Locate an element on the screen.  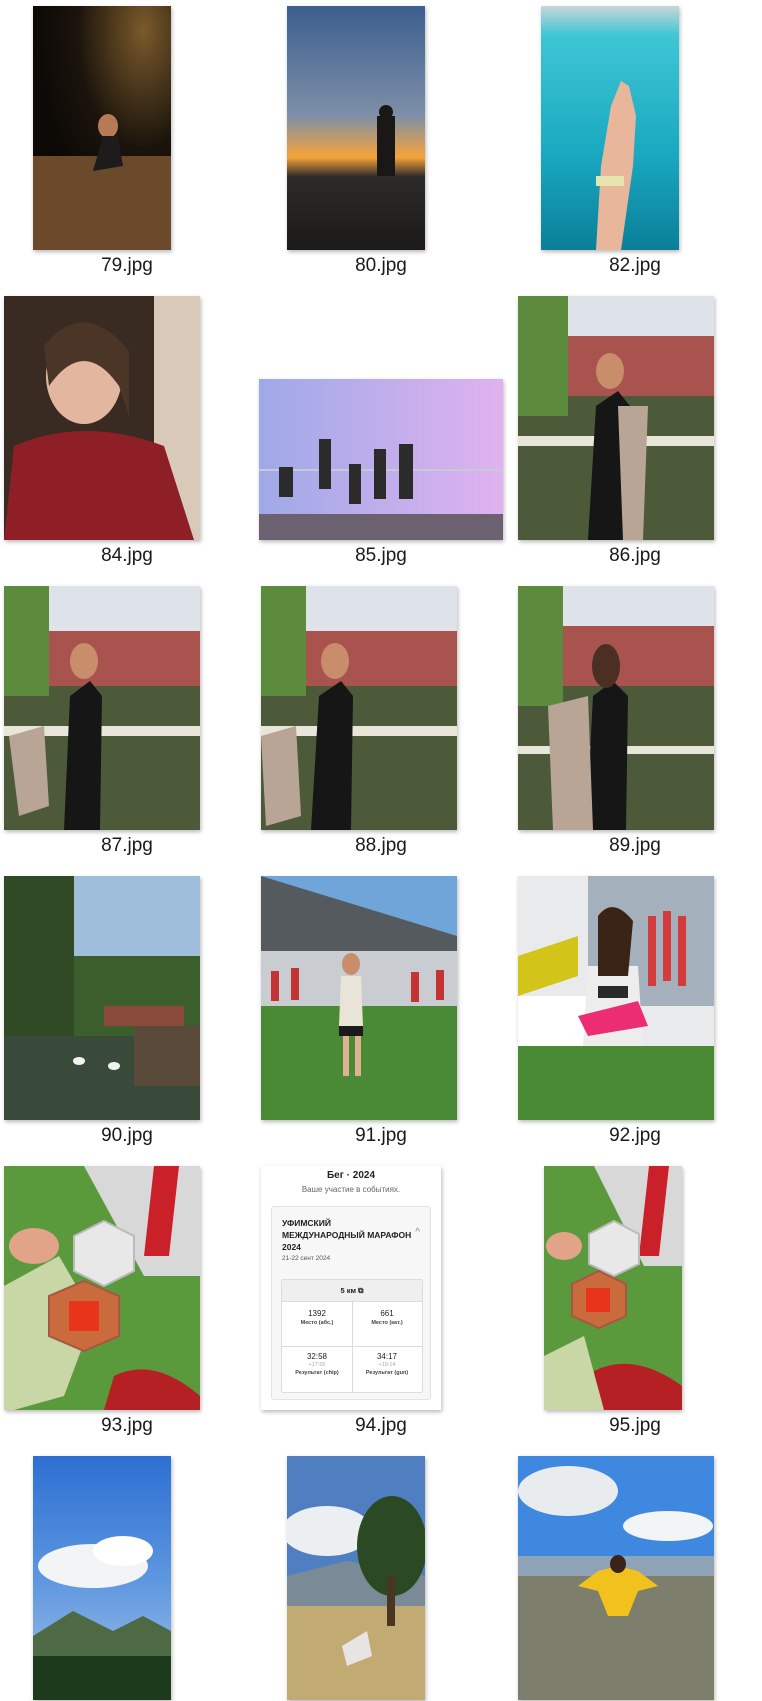
file-item-95: 95.jpg is located at coordinates (635, 1311).